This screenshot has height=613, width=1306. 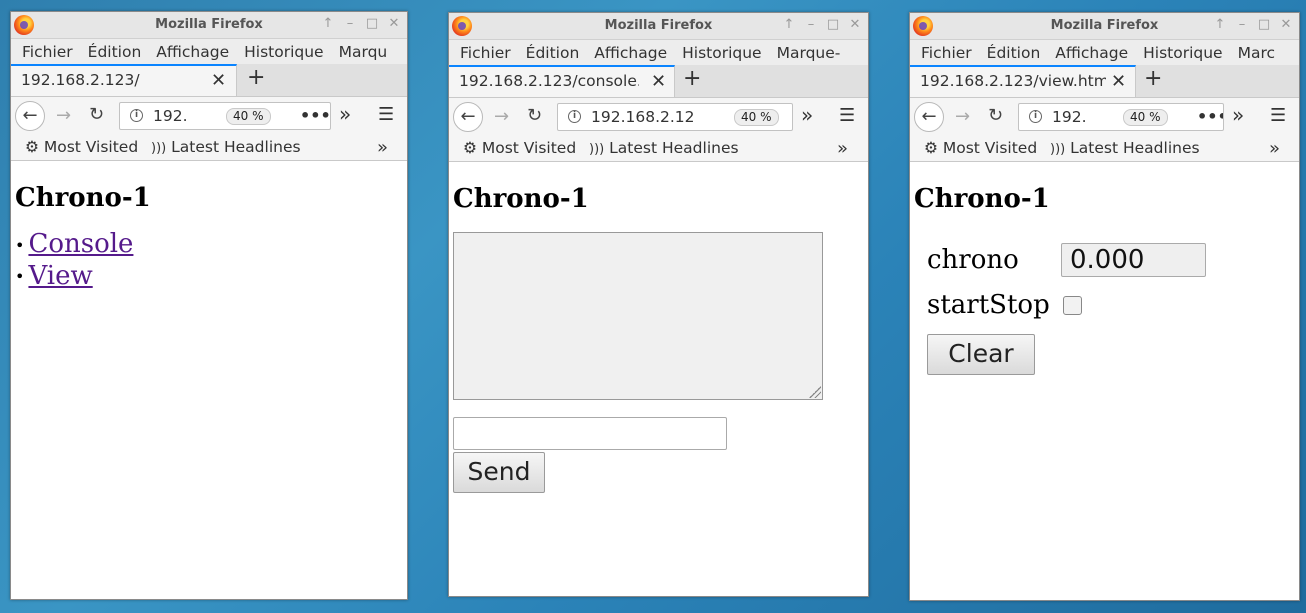 What do you see at coordinates (562, 81) in the screenshot?
I see `tab-active: 192.168.2.123/console. ✕` at bounding box center [562, 81].